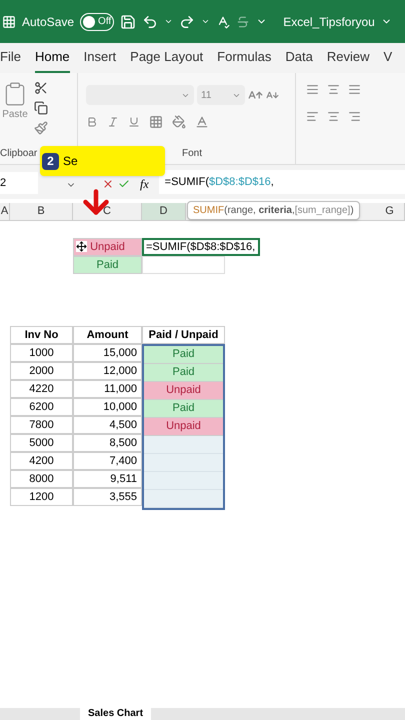  Describe the element at coordinates (41, 497) in the screenshot. I see `table-cell: 1200` at that location.